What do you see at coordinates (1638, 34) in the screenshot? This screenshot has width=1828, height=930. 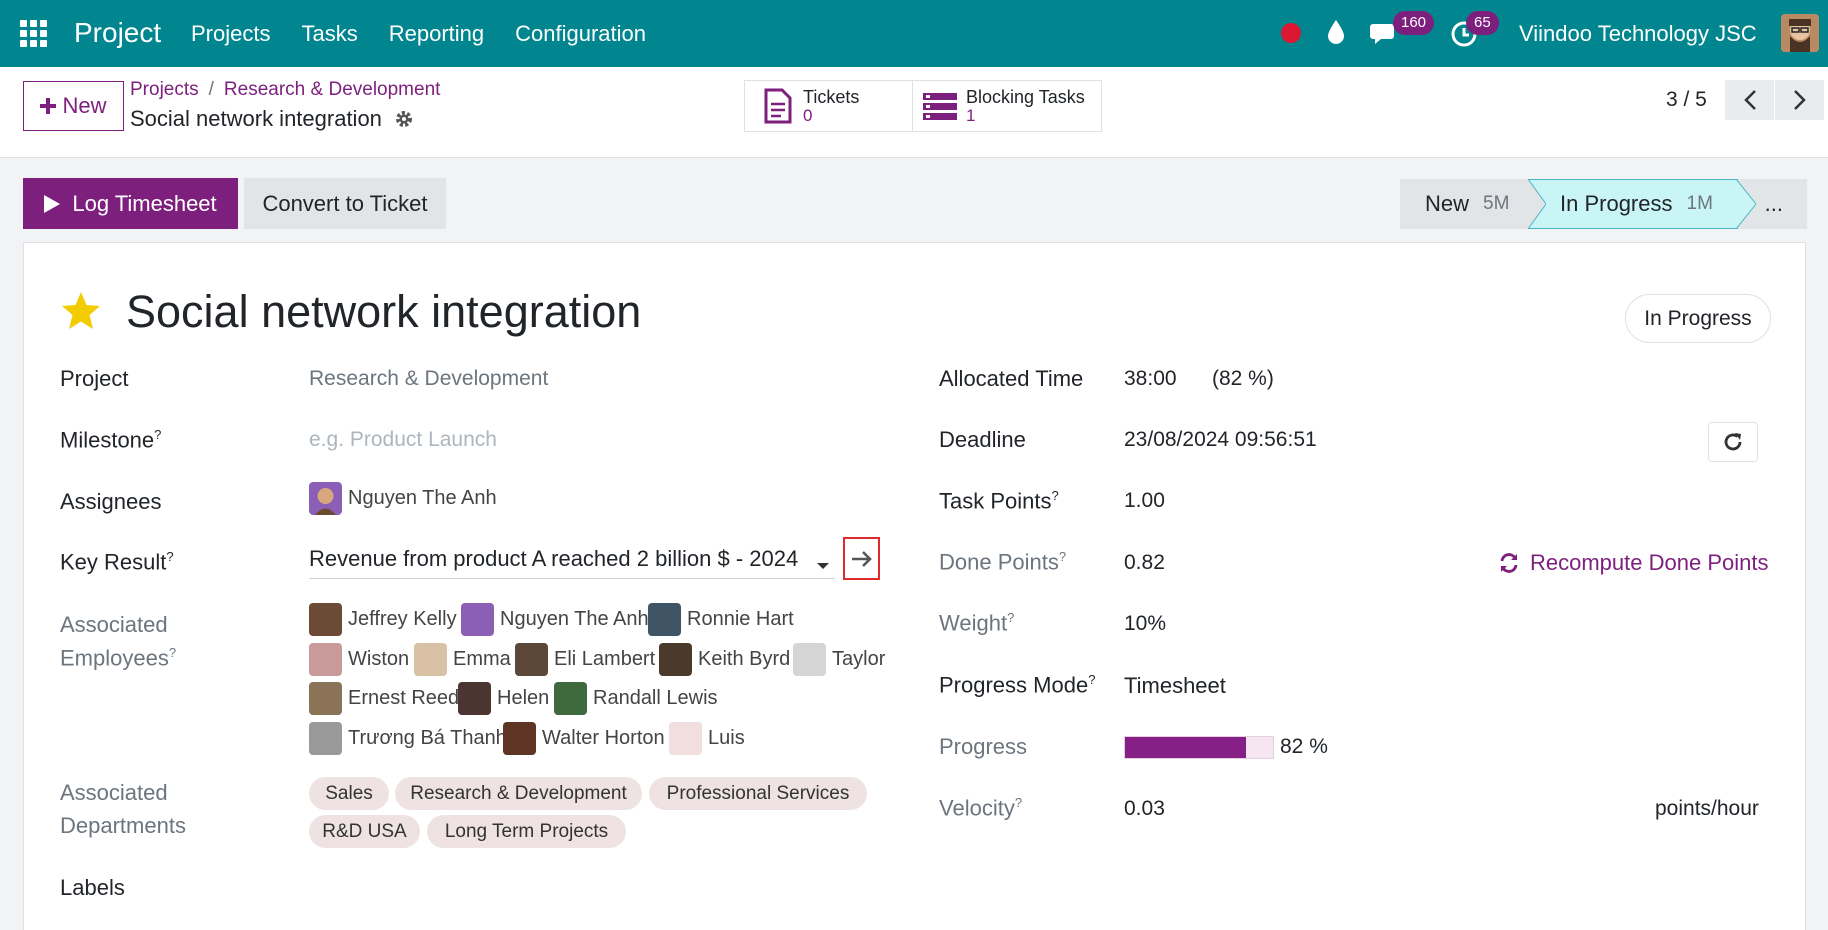 I see `company-switcher: Viindoo Technology JSC` at bounding box center [1638, 34].